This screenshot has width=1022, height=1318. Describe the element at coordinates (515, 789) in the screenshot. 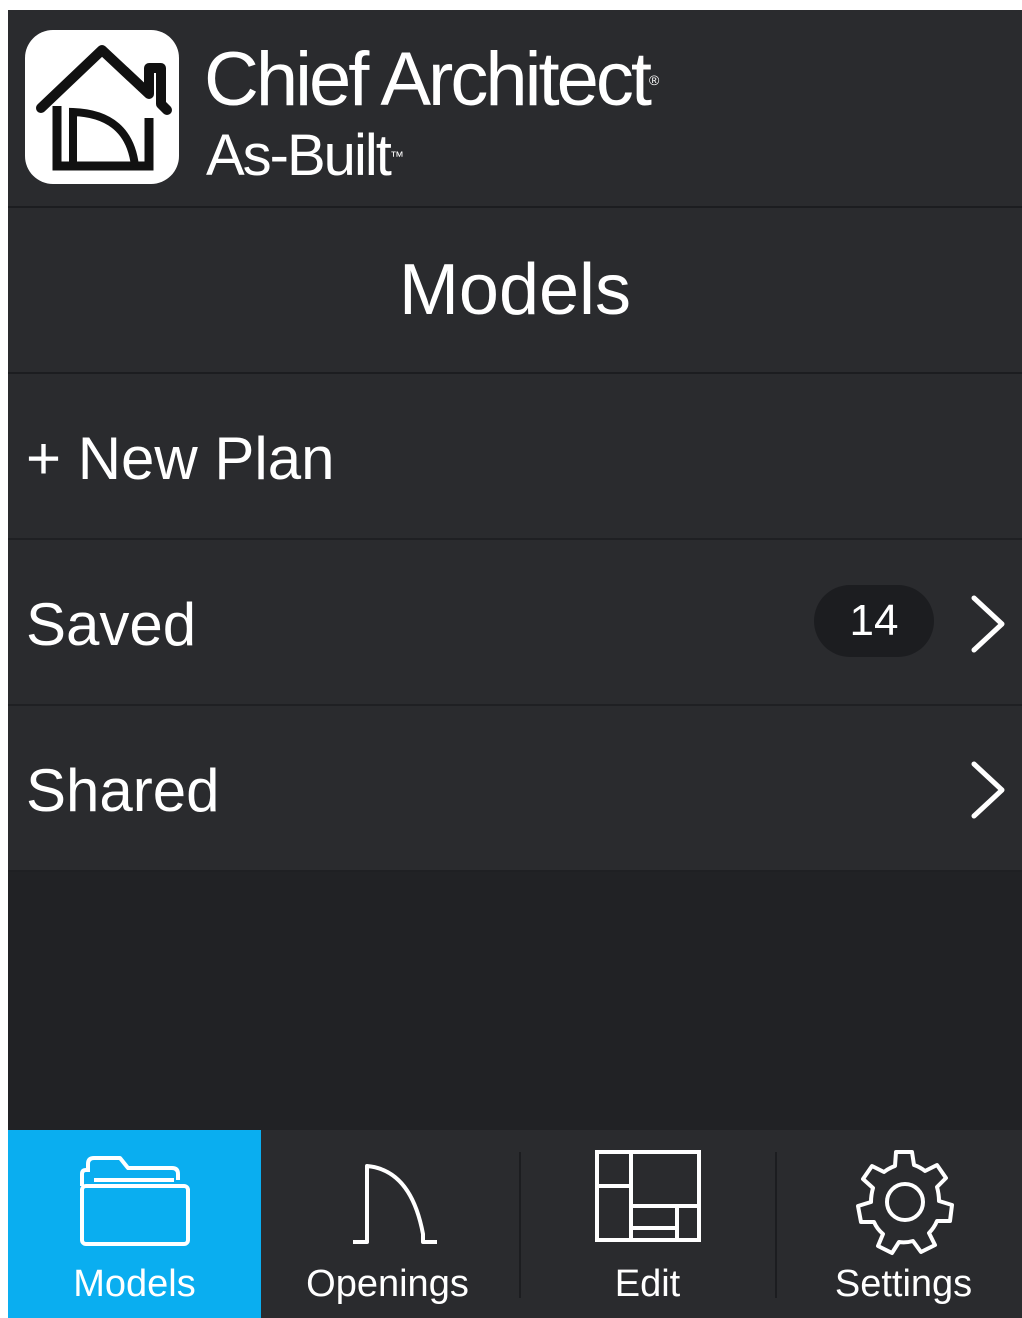

I see `shared-row: Shared` at that location.